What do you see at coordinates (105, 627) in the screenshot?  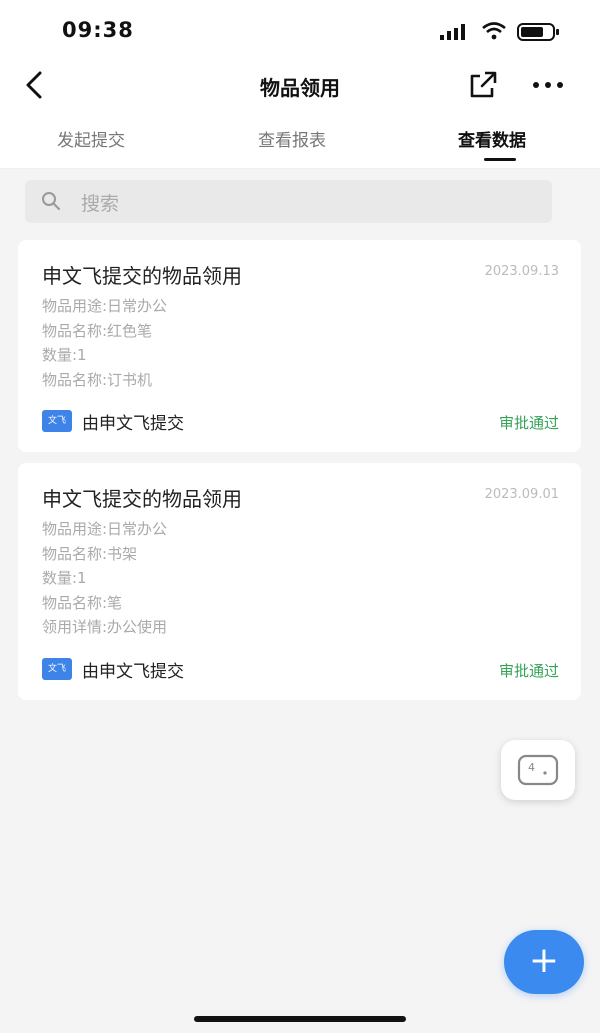 I see `record-field: 领用详情:办公使用` at bounding box center [105, 627].